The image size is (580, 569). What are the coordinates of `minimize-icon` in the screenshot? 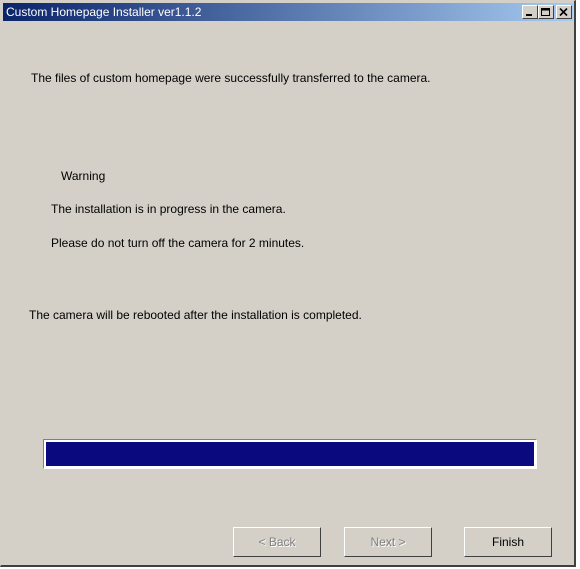 It's located at (530, 12).